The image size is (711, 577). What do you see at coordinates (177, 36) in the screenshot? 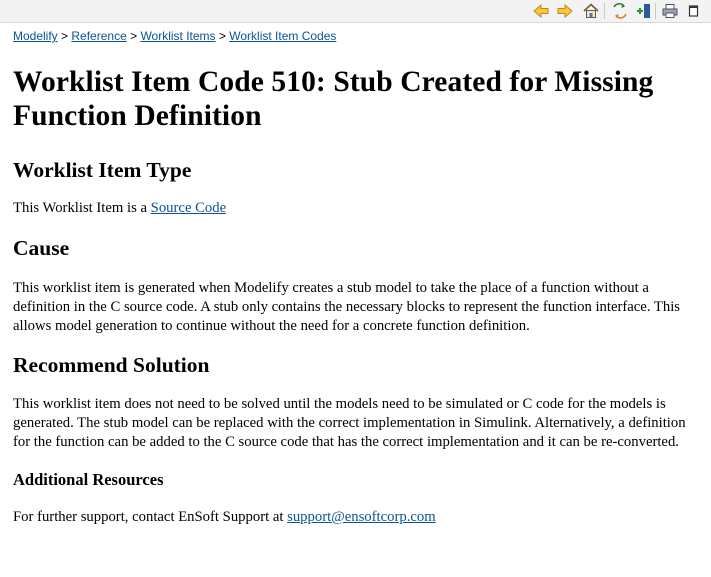
I see `breadcrumb-worklist-items: Worklist Items` at bounding box center [177, 36].